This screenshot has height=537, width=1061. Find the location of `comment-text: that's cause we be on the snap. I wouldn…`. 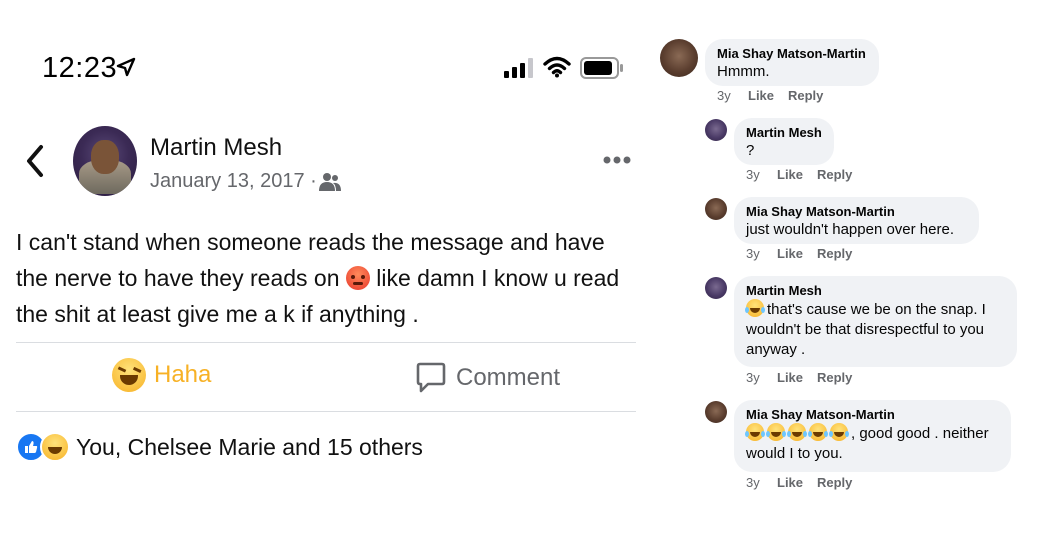

comment-text: that's cause we be on the snap. I wouldn… is located at coordinates (866, 329).